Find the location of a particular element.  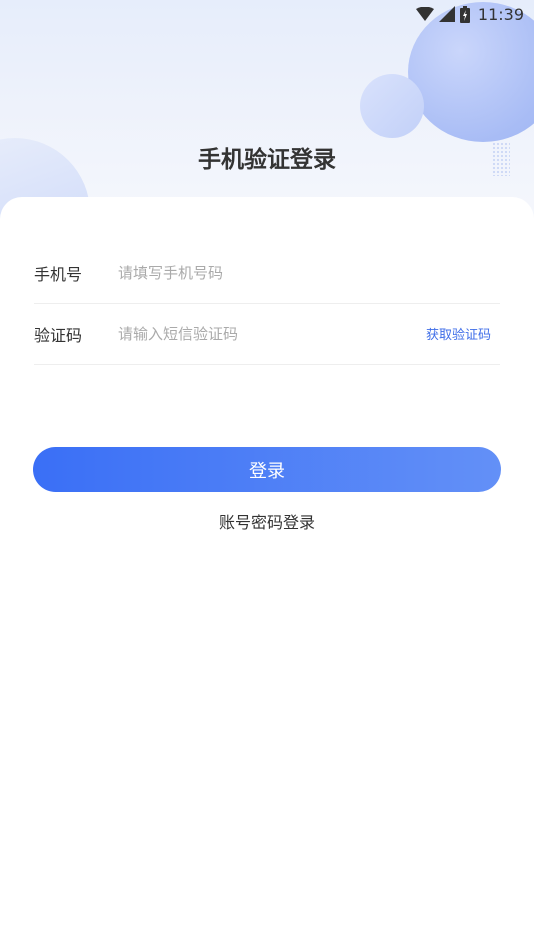

code-row: 验证码 获取验证码 is located at coordinates (267, 334).